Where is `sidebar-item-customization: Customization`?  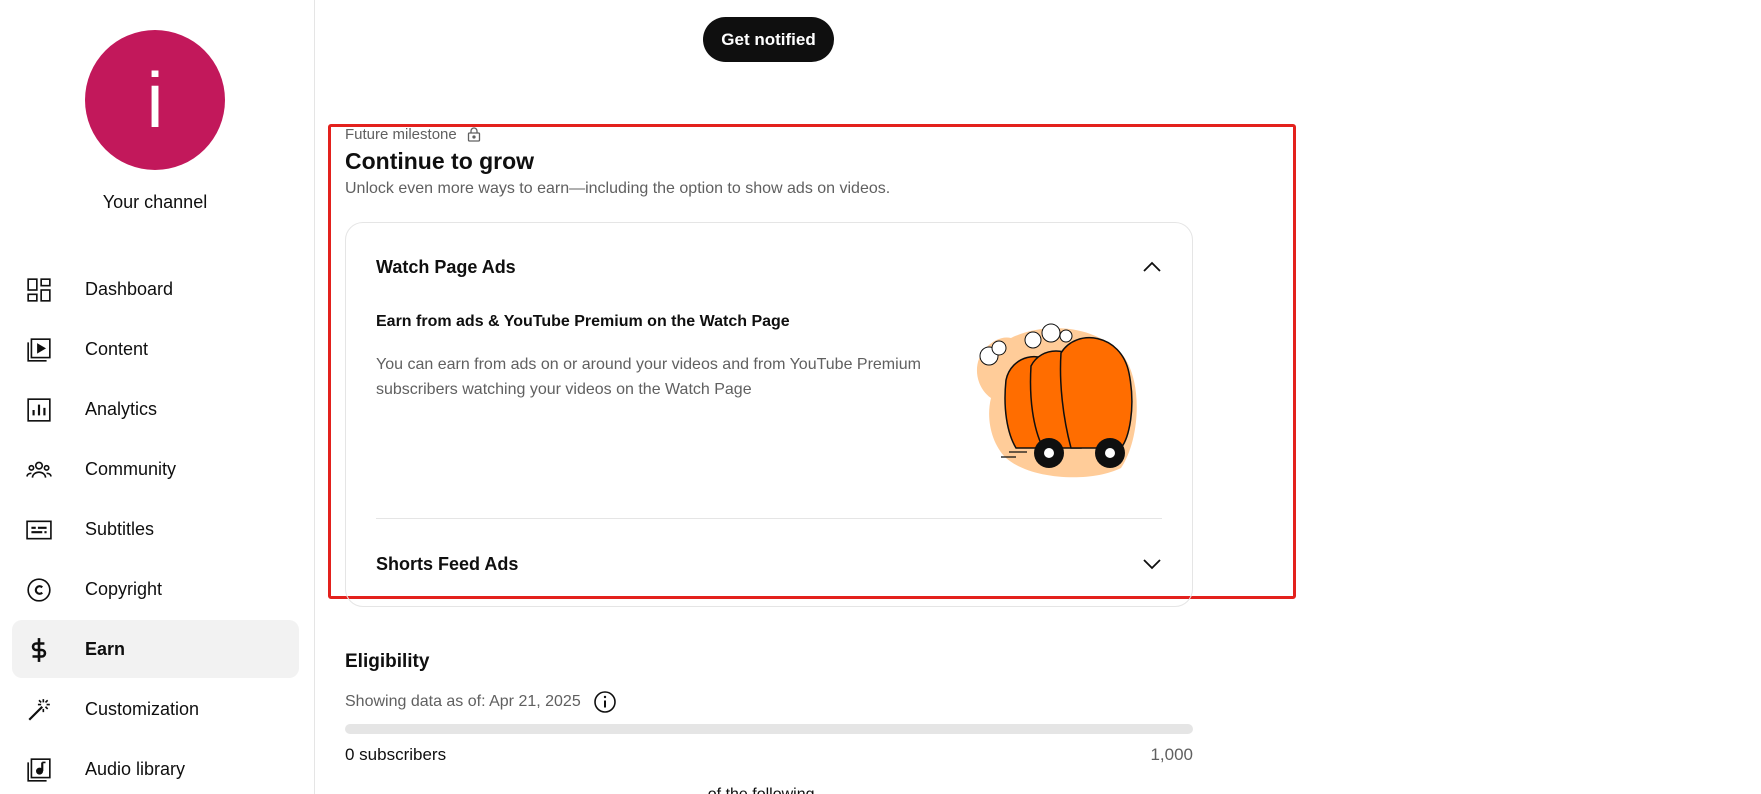
sidebar-item-customization: Customization is located at coordinates (155, 709).